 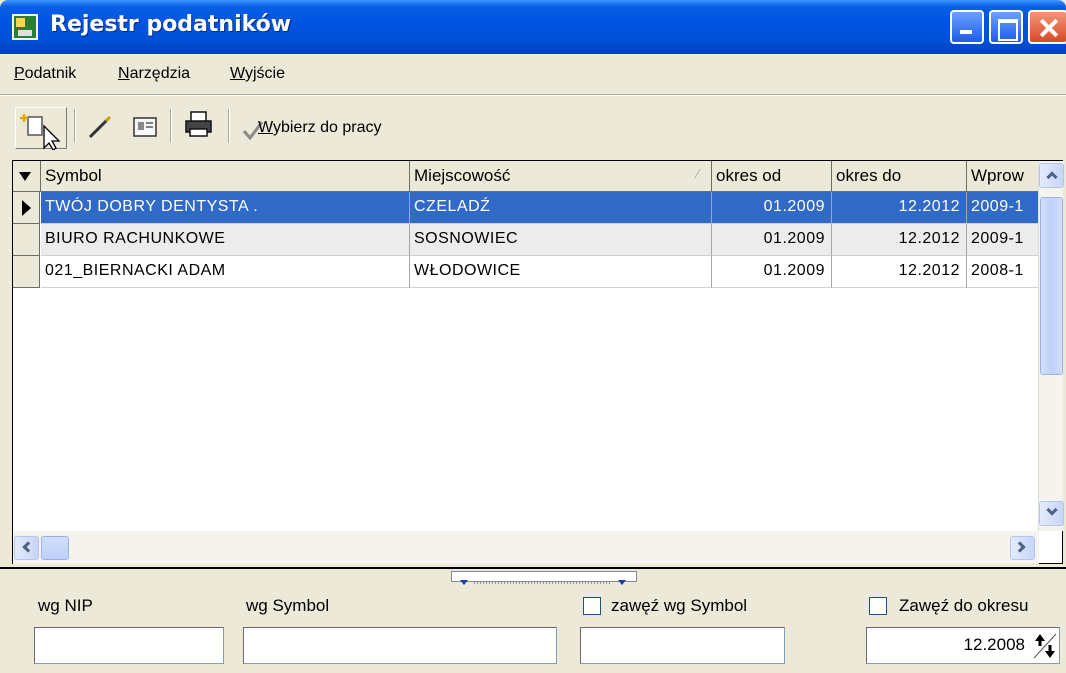 I want to click on scroll-up-button, so click(x=1051, y=175).